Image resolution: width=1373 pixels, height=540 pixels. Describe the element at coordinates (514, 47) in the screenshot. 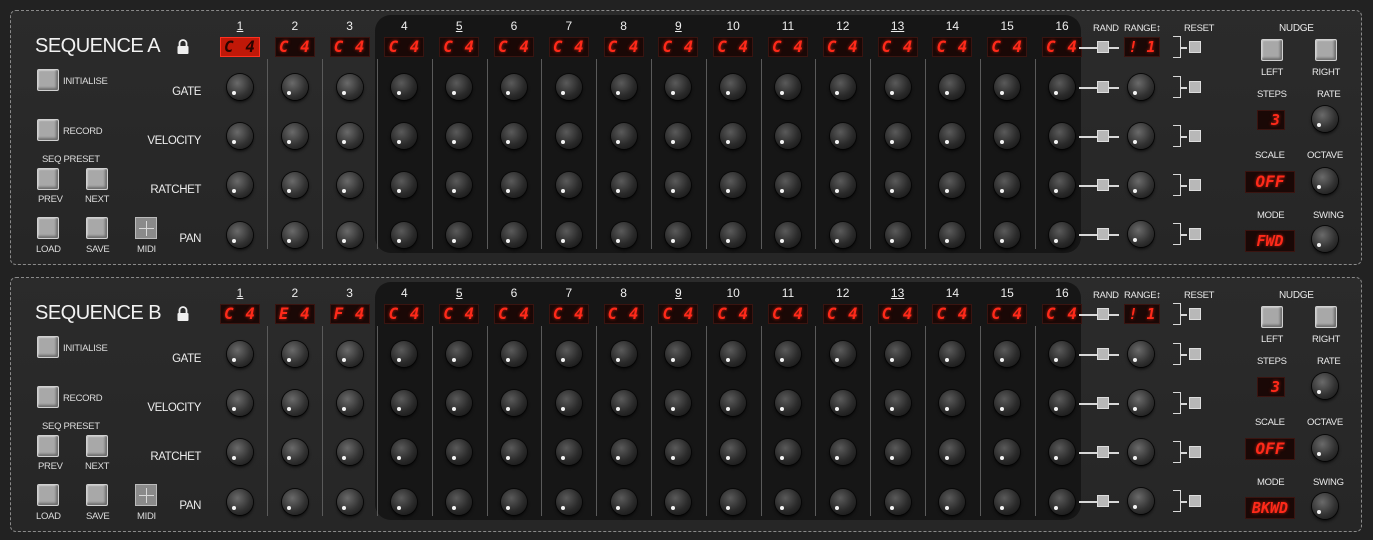

I see `step-note-display-6: C 4` at that location.